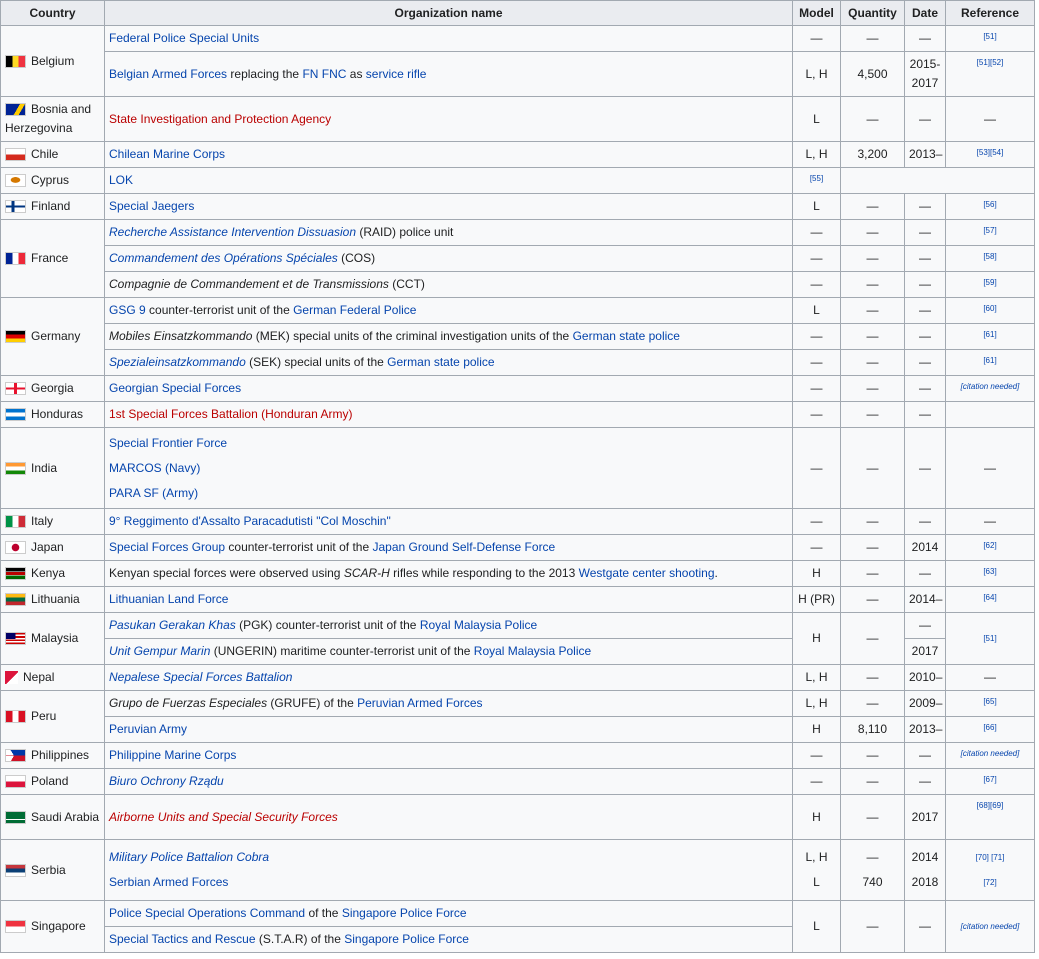 This screenshot has width=1039, height=959. What do you see at coordinates (15, 870) in the screenshot?
I see `serbia-flag-icon` at bounding box center [15, 870].